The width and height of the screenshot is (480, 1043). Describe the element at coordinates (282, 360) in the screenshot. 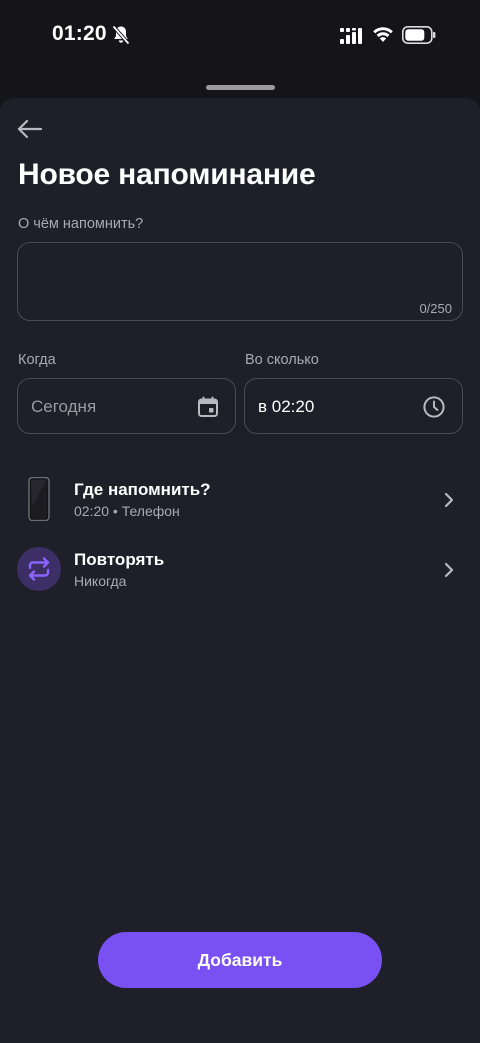

I see `time-label: Во сколько` at that location.